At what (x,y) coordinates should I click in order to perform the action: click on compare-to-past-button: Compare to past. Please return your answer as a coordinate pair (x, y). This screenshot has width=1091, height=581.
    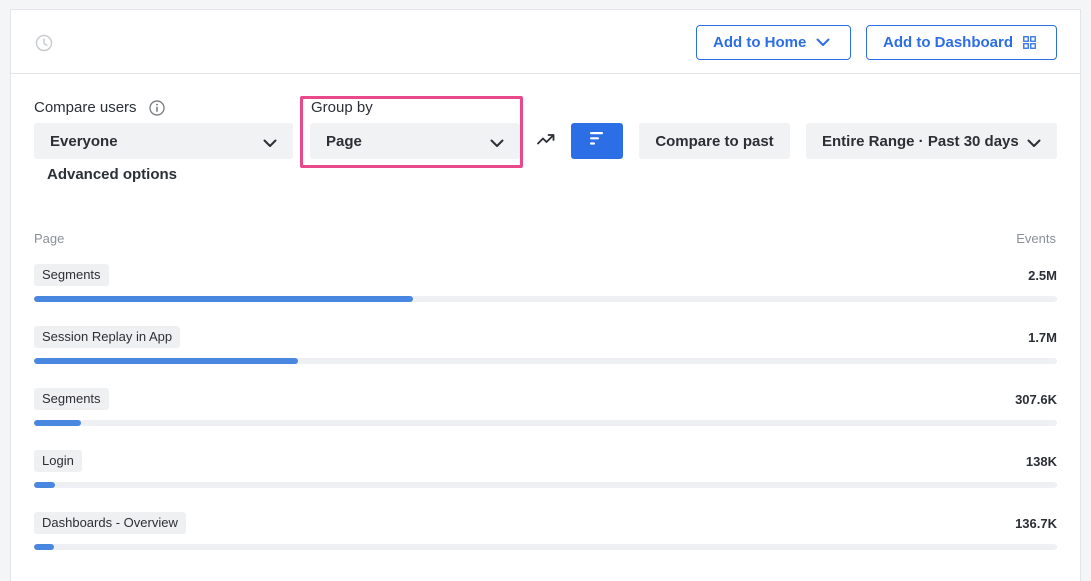
    Looking at the image, I should click on (714, 141).